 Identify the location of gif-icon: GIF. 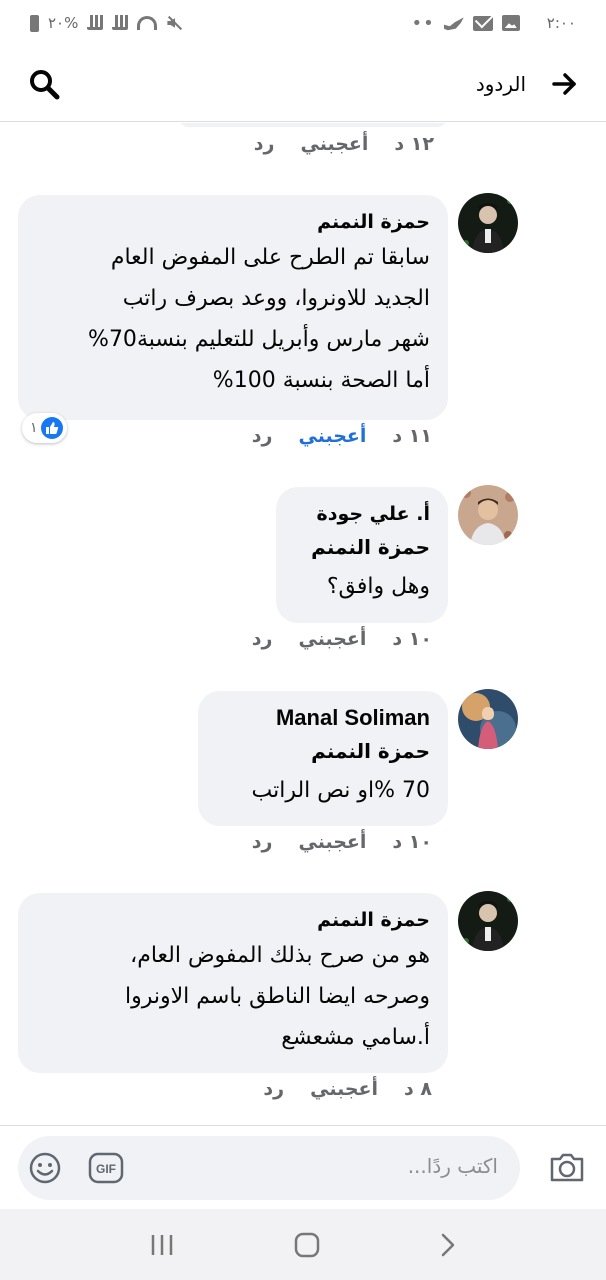
(106, 1170).